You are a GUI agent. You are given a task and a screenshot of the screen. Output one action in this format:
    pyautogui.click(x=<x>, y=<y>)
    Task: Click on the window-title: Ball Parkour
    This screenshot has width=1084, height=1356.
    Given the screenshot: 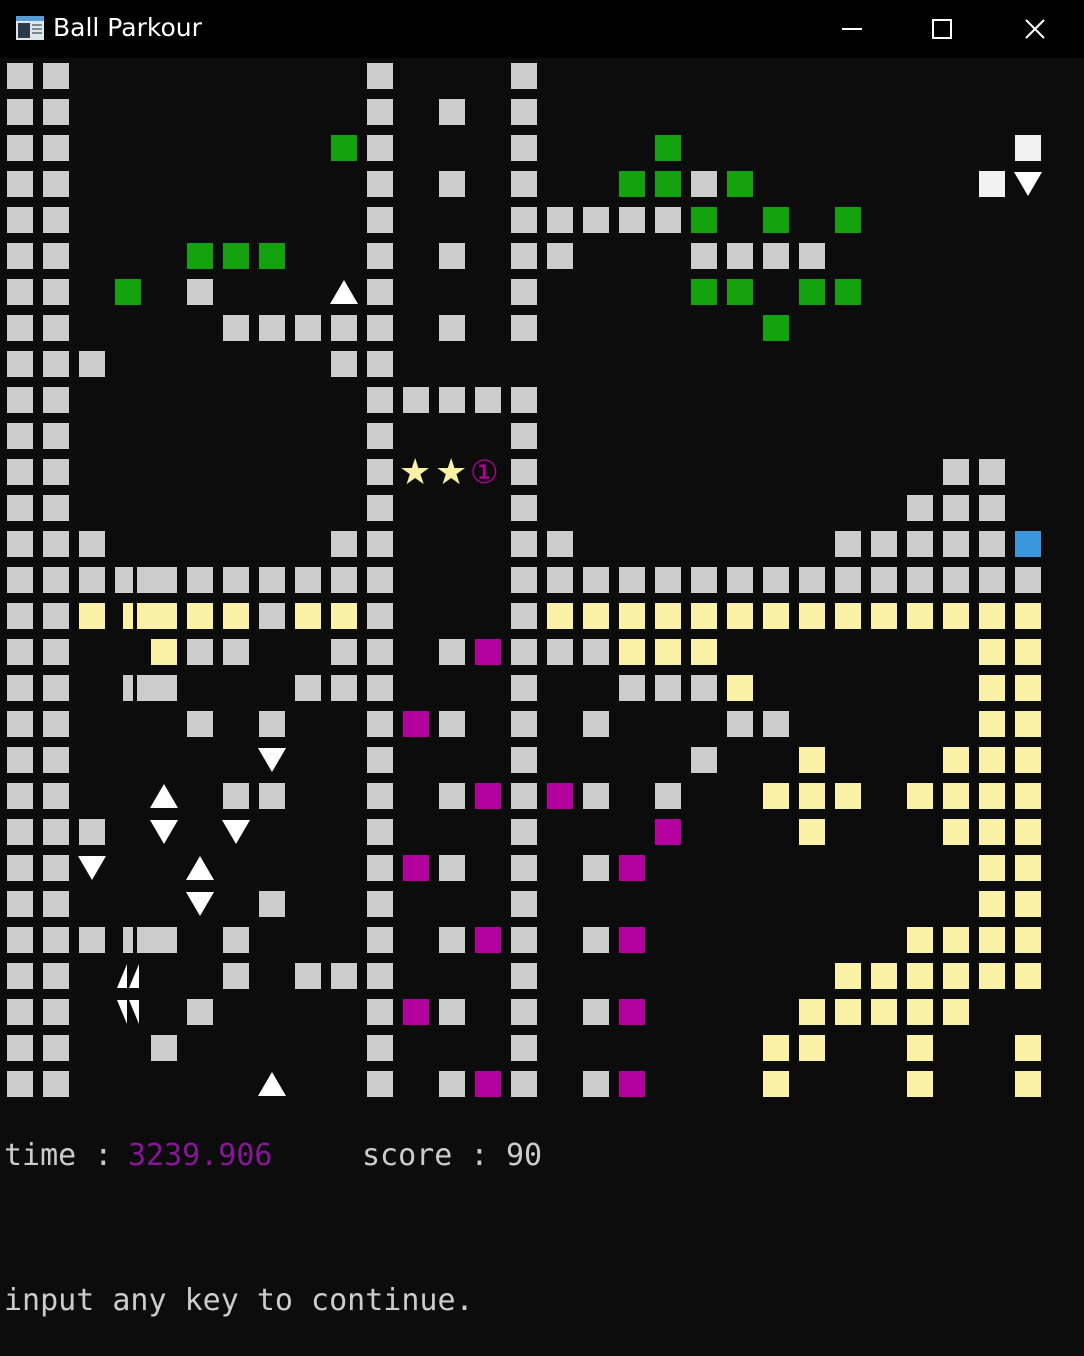 What is the action you would take?
    pyautogui.click(x=127, y=27)
    